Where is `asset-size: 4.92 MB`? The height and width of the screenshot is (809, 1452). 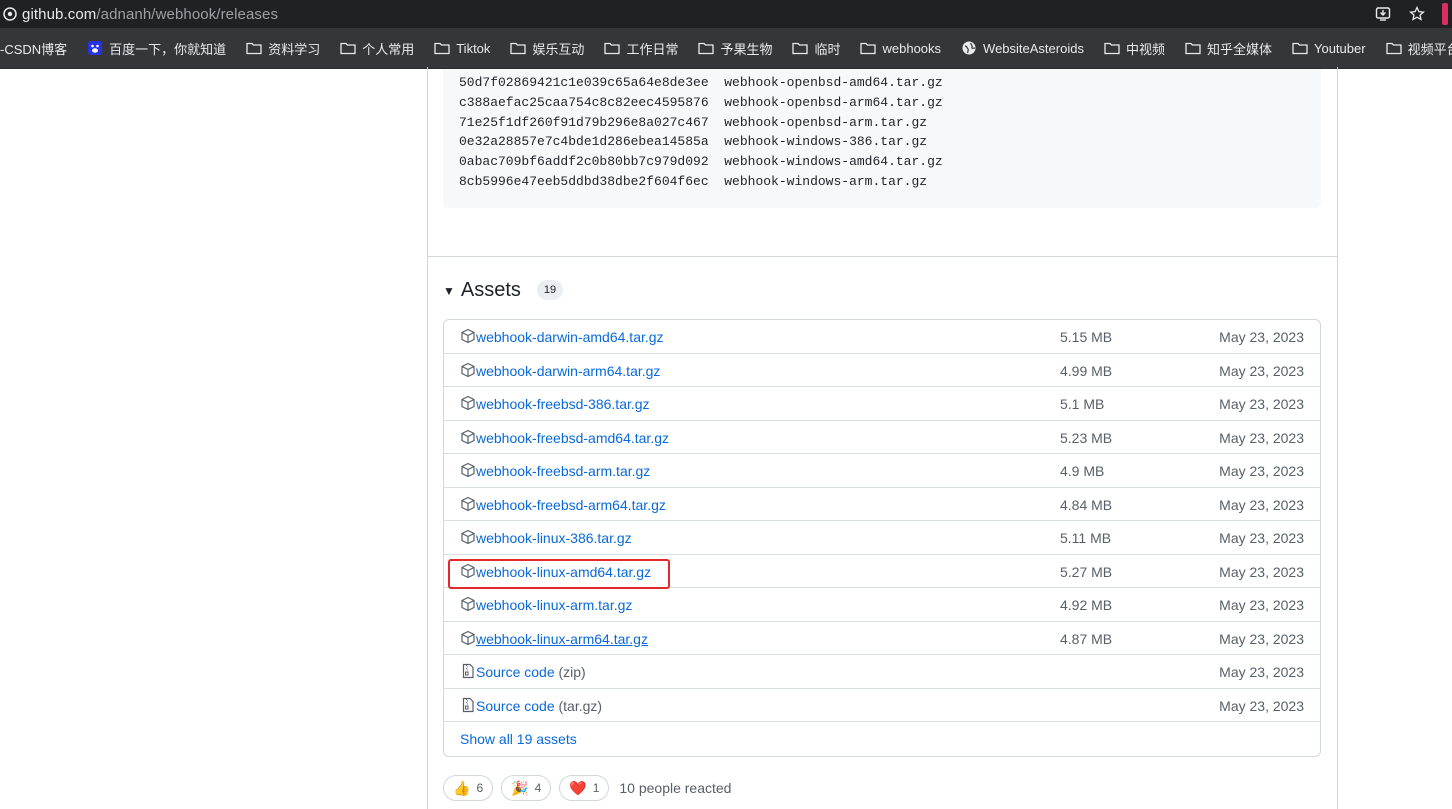 asset-size: 4.92 MB is located at coordinates (1086, 605).